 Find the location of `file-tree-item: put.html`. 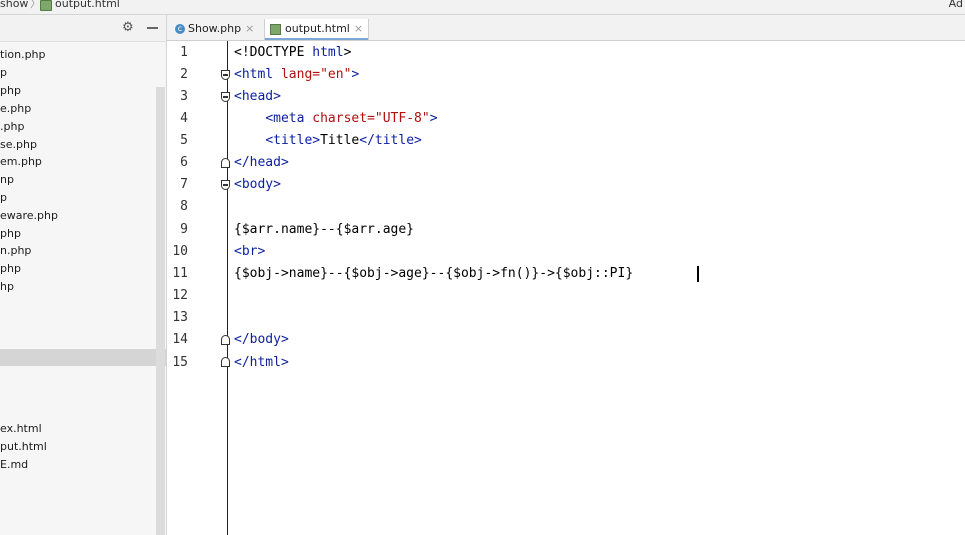

file-tree-item: put.html is located at coordinates (23, 447).